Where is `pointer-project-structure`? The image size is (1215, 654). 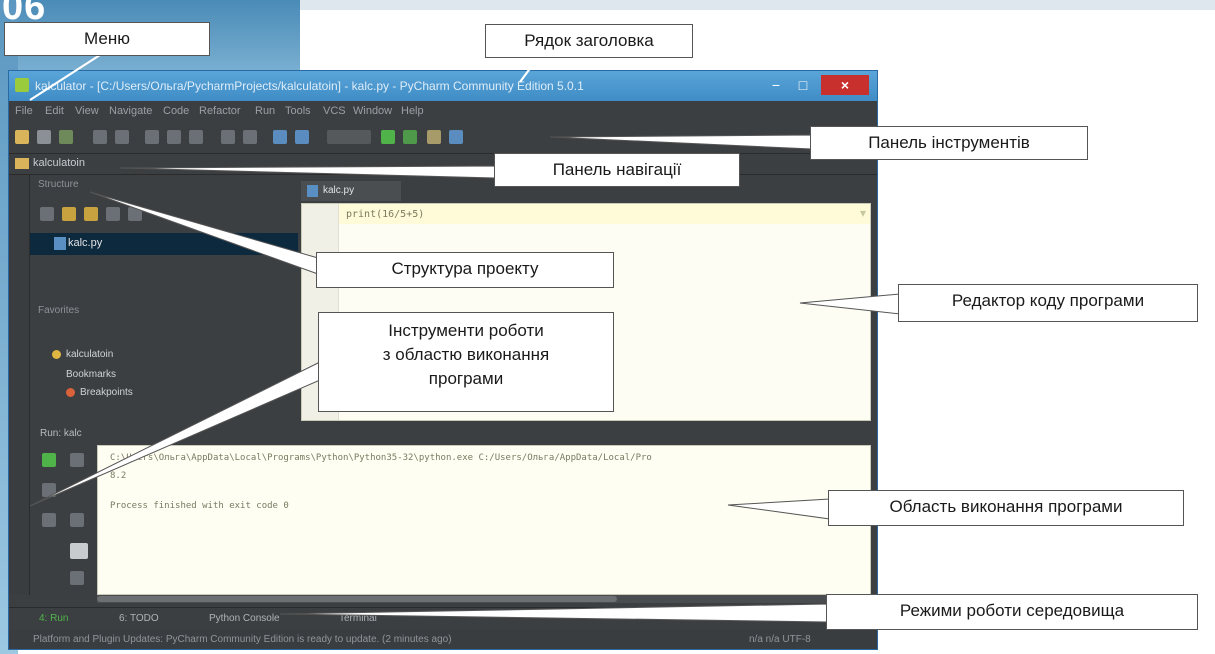
pointer-project-structure is located at coordinates (204, 233).